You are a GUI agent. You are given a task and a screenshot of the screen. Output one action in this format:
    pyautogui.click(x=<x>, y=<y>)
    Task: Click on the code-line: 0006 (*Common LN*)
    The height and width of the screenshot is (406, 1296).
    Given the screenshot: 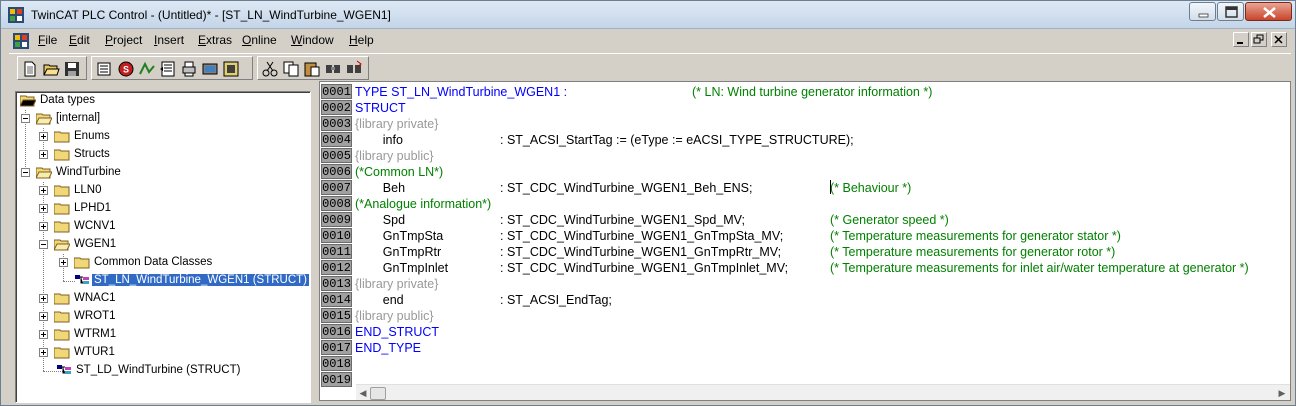 What is the action you would take?
    pyautogui.click(x=805, y=172)
    